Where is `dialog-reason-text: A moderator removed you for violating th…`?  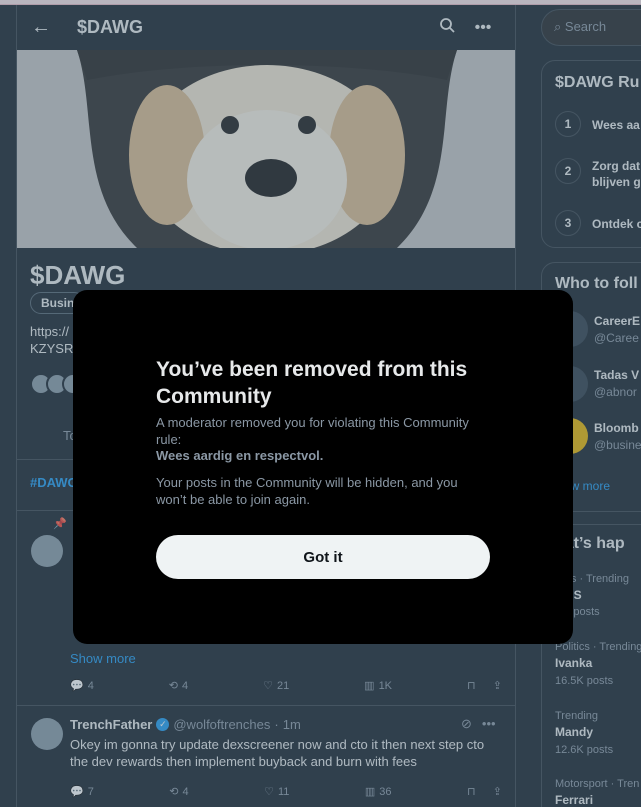 dialog-reason-text: A moderator removed you for violating th… is located at coordinates (312, 431).